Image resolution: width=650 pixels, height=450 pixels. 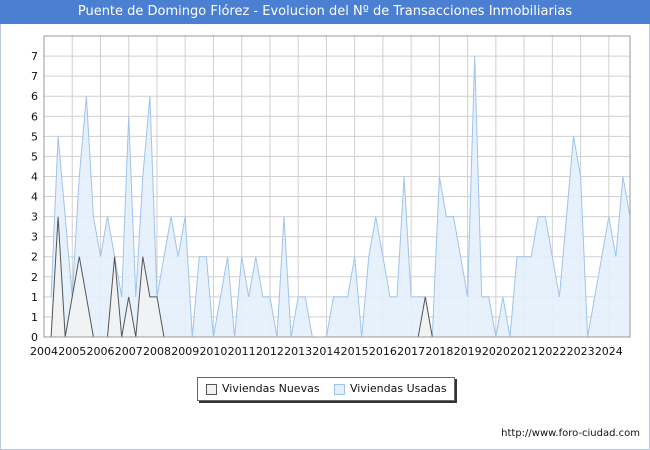 I want to click on x-tick-label: 2015, so click(x=355, y=351).